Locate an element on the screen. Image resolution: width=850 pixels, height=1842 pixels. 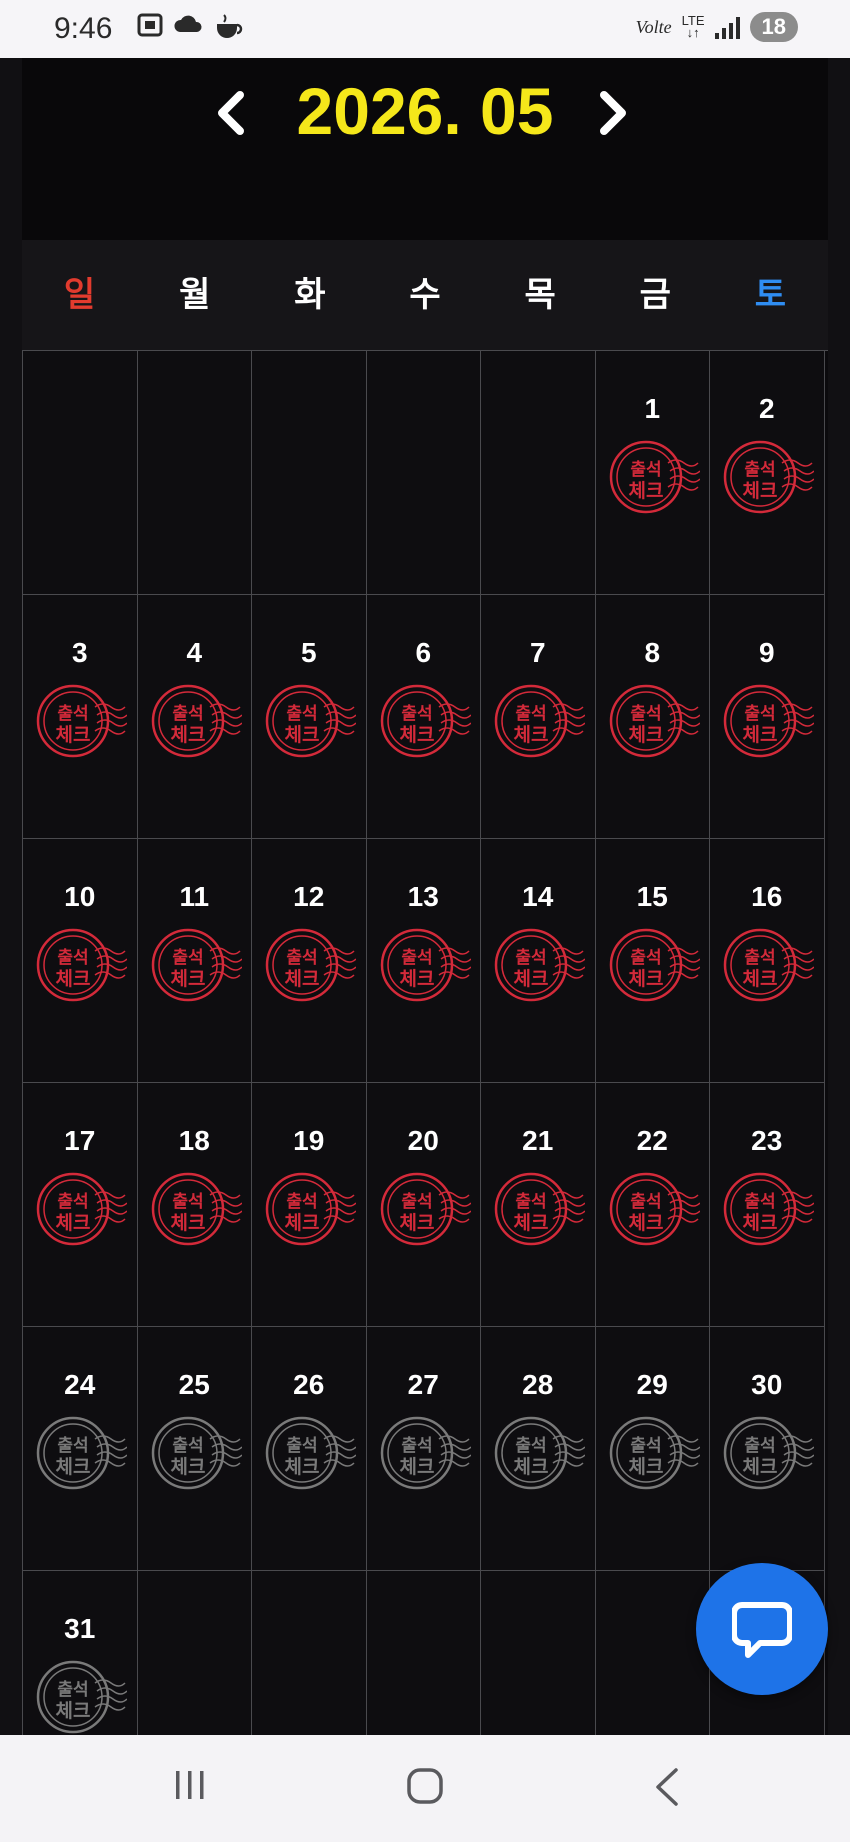
calendar-day-cell: 26 출석 체크 is located at coordinates (309, 1449).